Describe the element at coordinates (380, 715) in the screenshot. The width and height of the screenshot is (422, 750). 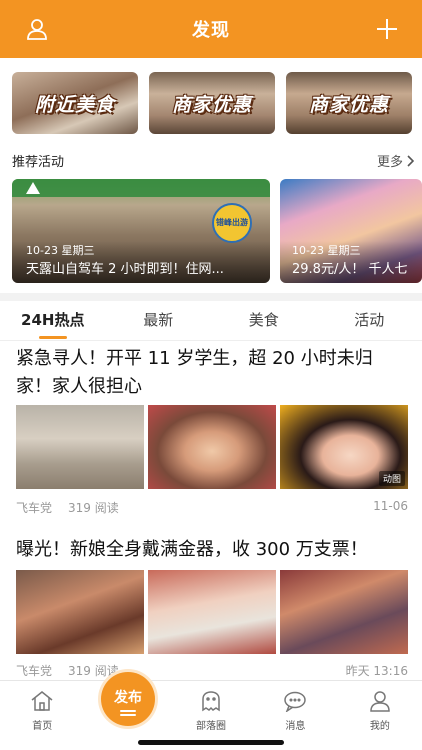
I see `nav-me: 我的` at that location.